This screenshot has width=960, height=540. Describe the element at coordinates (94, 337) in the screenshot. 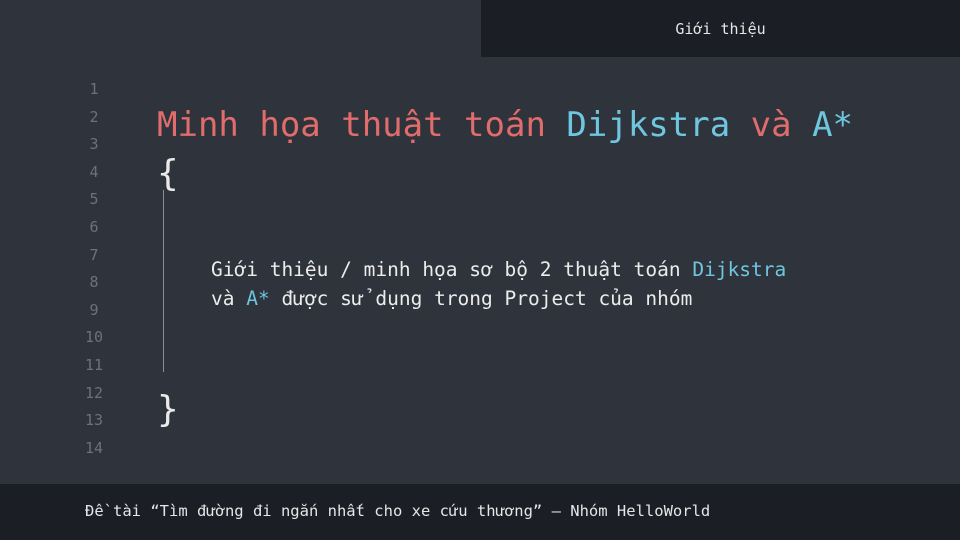

I see `line-number: 10` at that location.